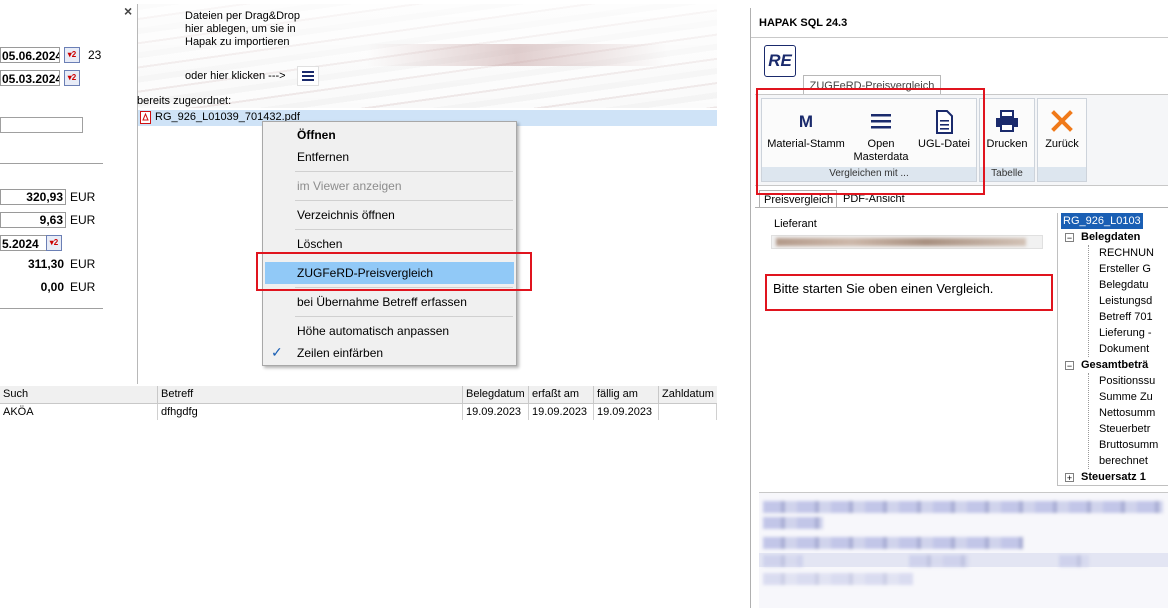 The height and width of the screenshot is (616, 1168). I want to click on pdf-icon, so click(145, 117).